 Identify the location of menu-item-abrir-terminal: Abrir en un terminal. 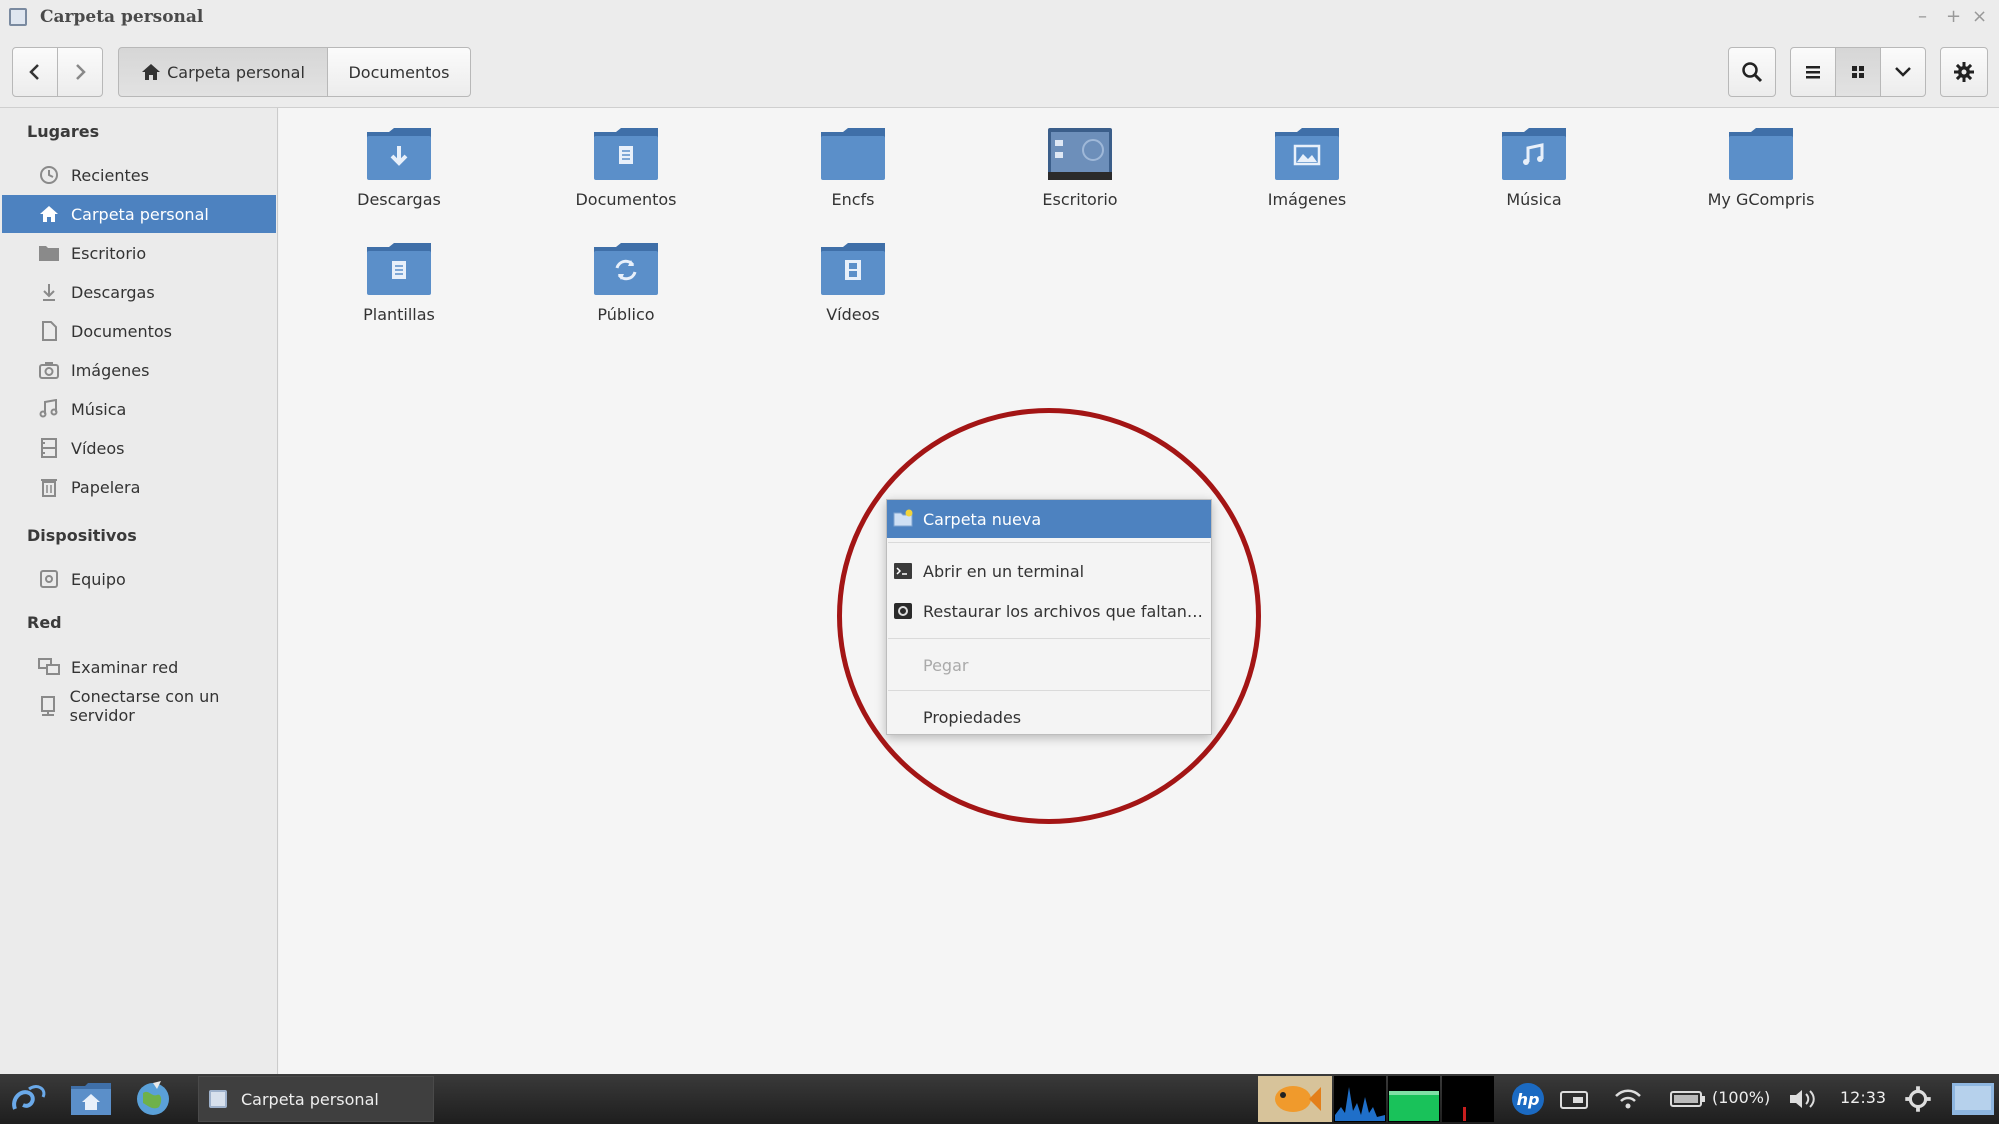
(1049, 571).